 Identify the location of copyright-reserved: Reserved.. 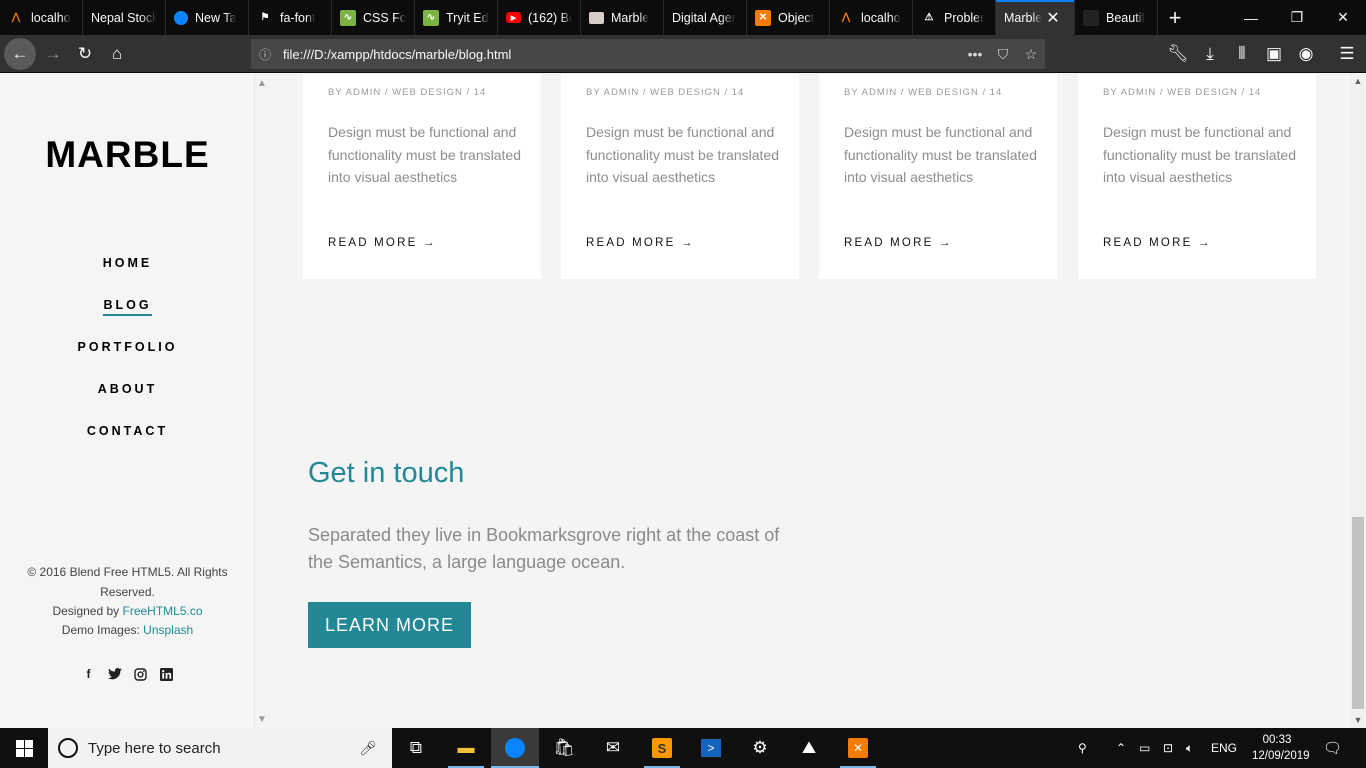
(127, 592).